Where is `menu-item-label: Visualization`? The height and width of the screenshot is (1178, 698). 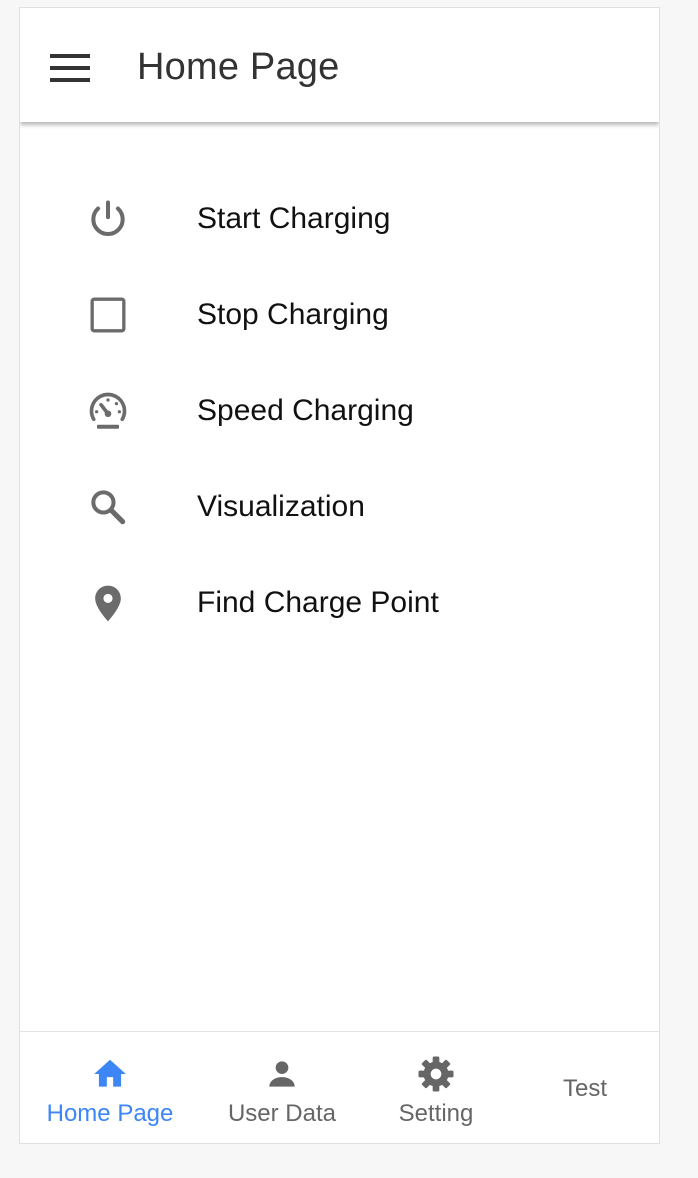 menu-item-label: Visualization is located at coordinates (281, 506).